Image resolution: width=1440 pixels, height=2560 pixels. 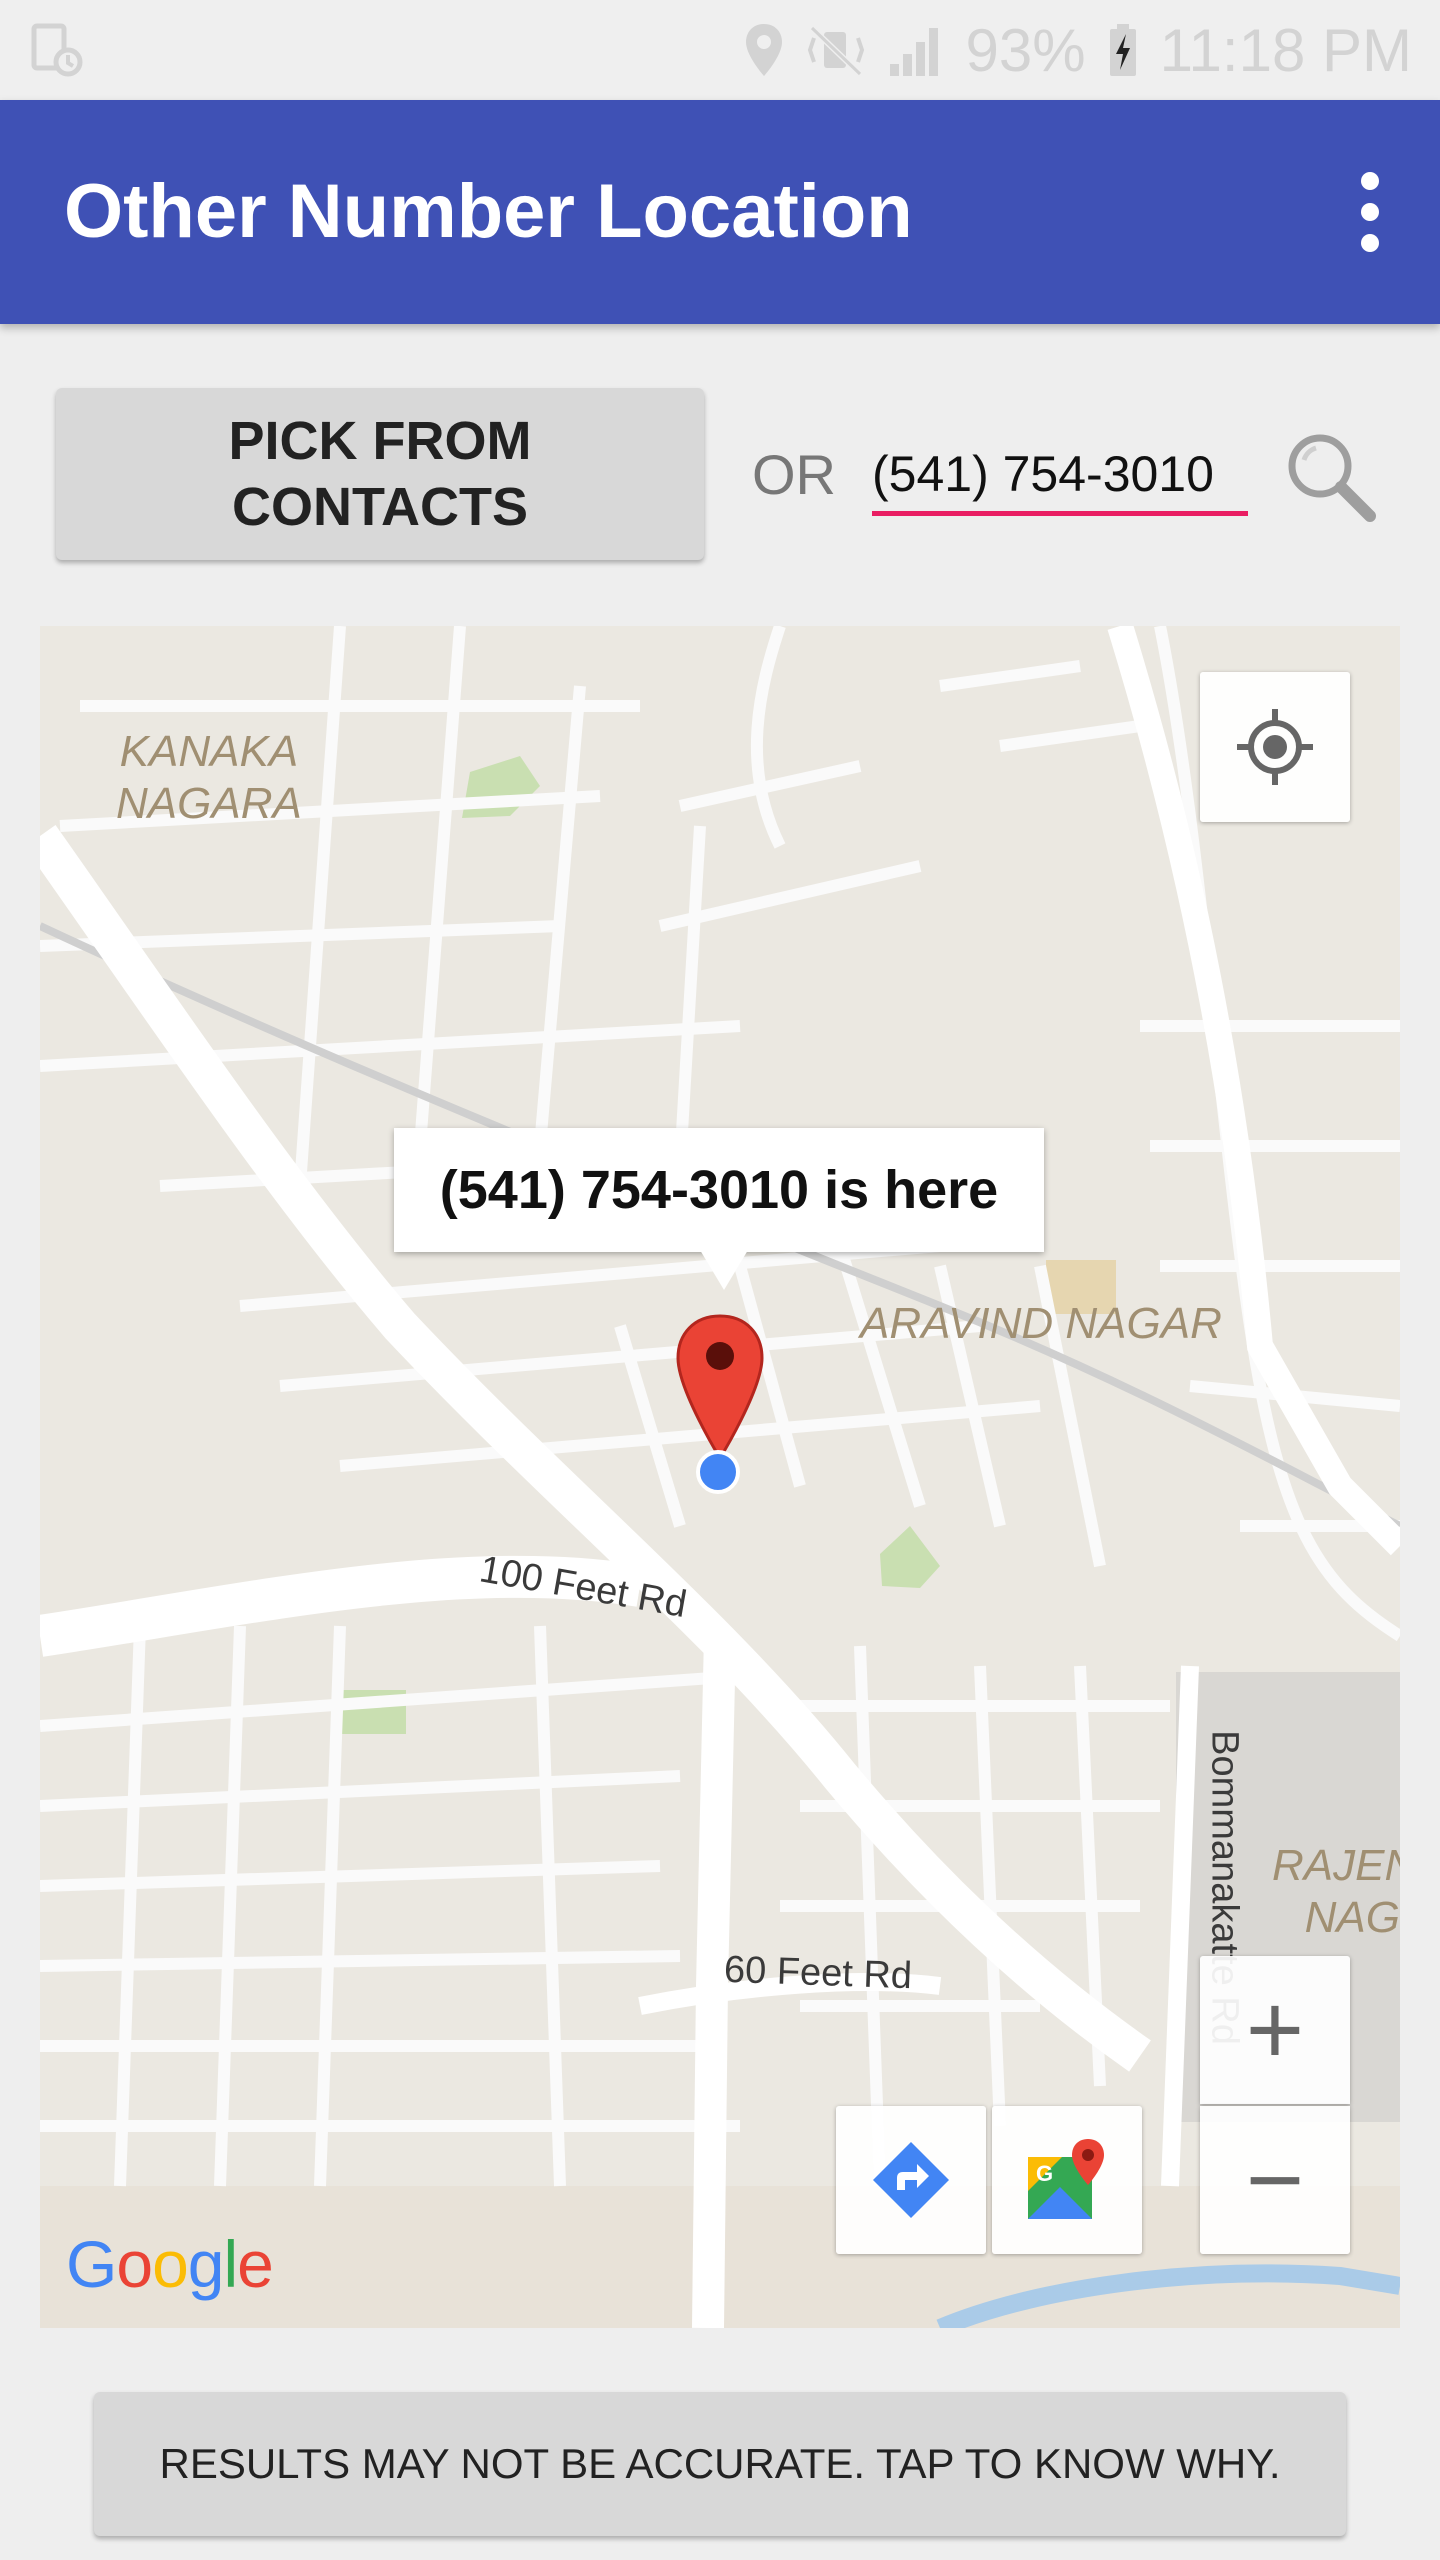 What do you see at coordinates (720, 50) in the screenshot?
I see `status-bar: 93% 11:18 PM` at bounding box center [720, 50].